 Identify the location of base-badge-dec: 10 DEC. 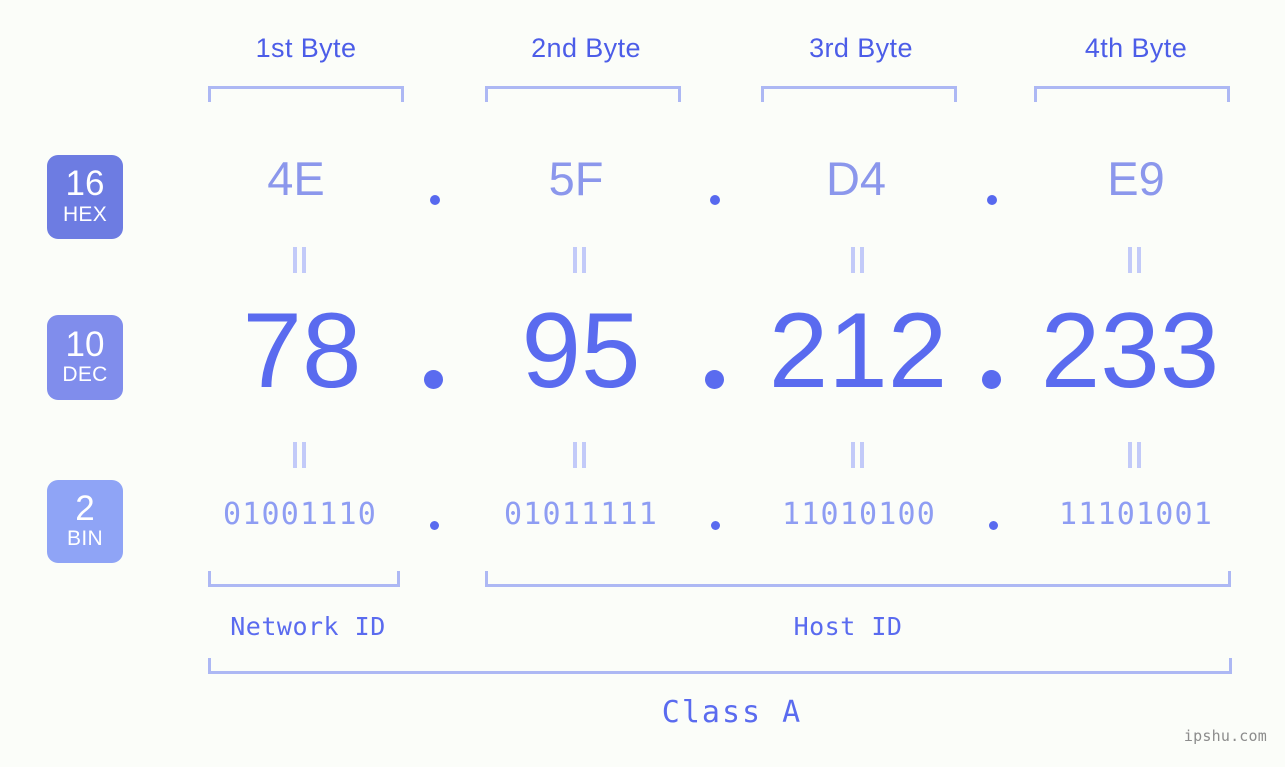
(85, 357).